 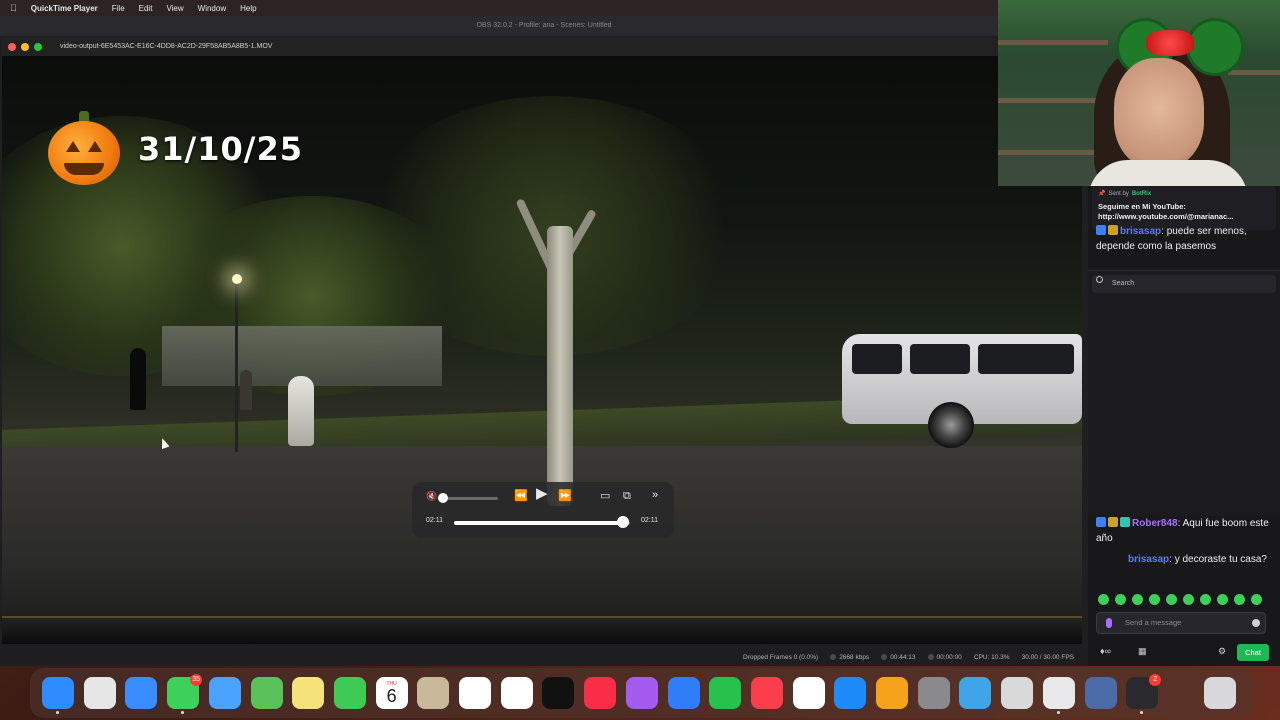 What do you see at coordinates (940, 359) in the screenshot?
I see `car-window` at bounding box center [940, 359].